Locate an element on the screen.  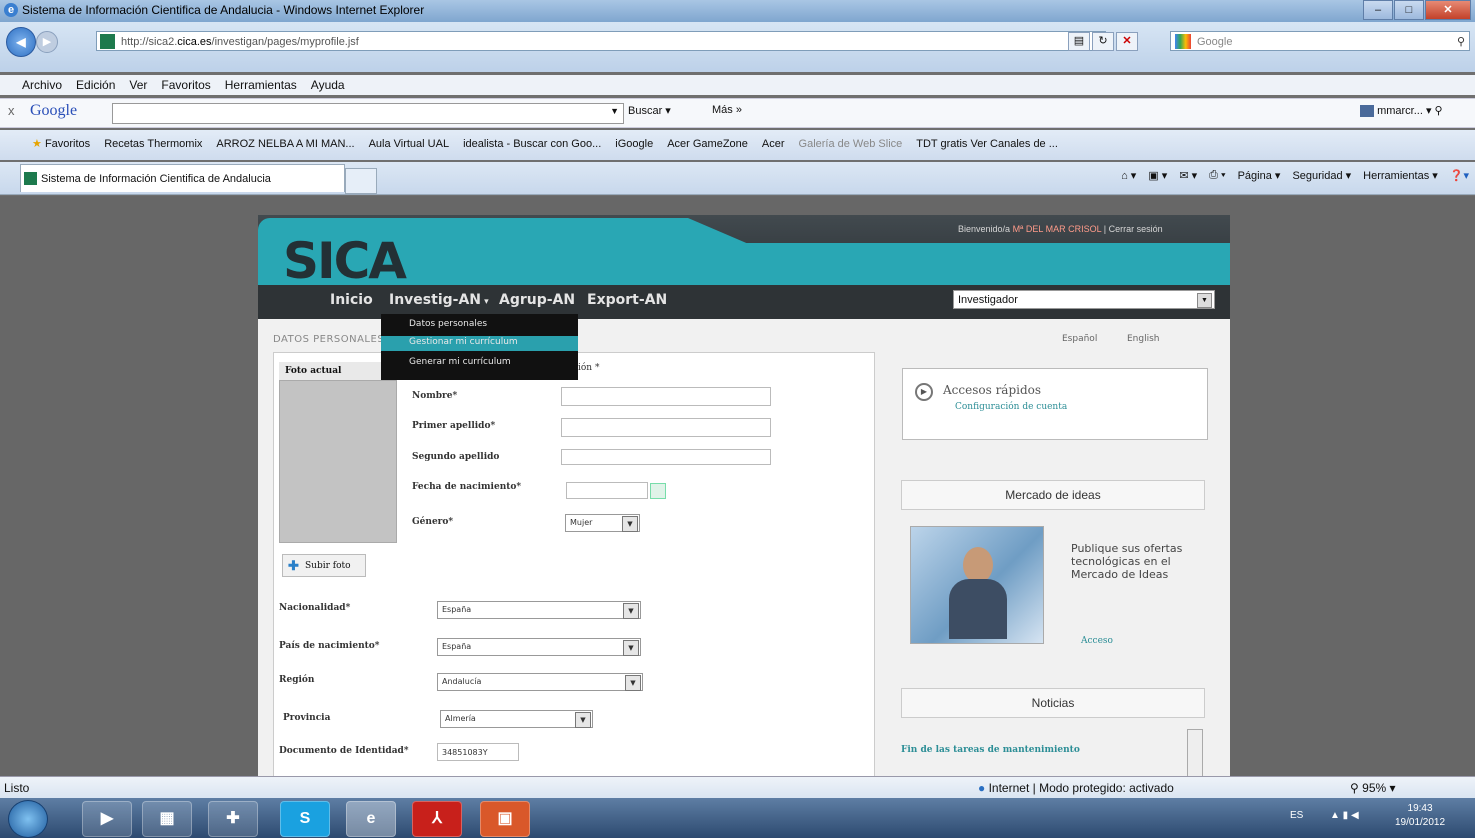
genero-select: Mujer ▼ is located at coordinates (602, 523).